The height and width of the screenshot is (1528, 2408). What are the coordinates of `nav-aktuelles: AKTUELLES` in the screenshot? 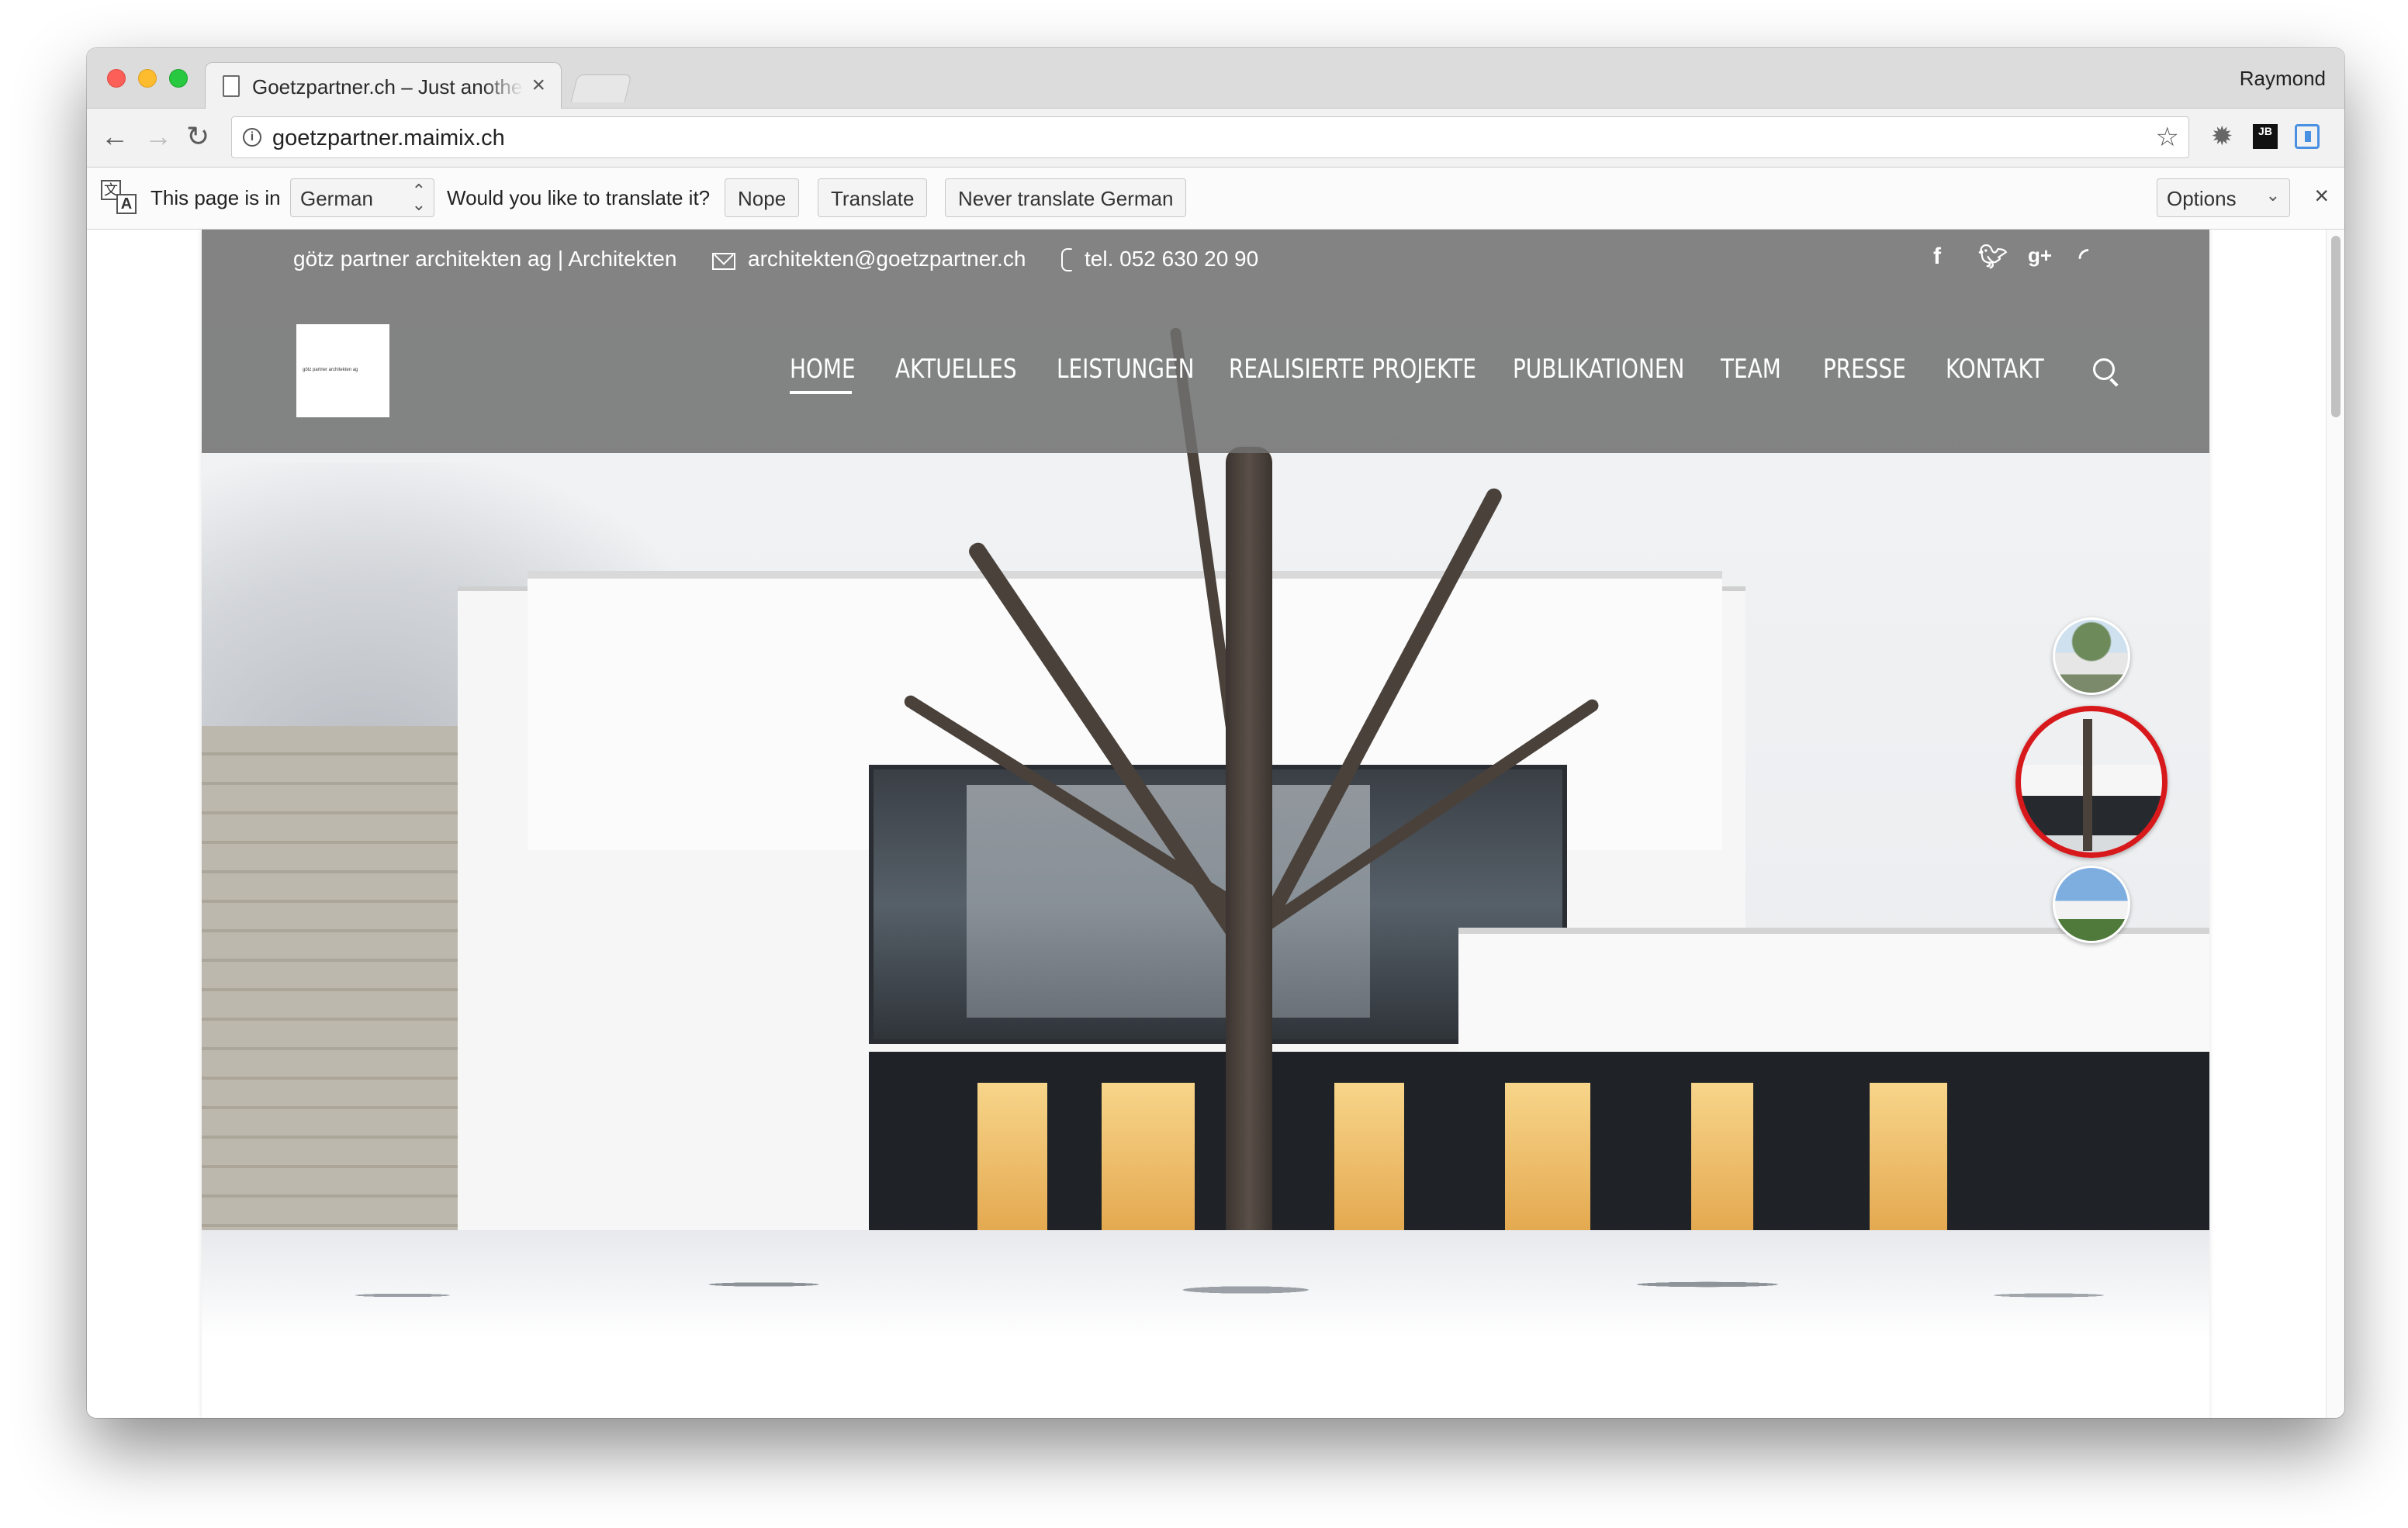 It's located at (956, 369).